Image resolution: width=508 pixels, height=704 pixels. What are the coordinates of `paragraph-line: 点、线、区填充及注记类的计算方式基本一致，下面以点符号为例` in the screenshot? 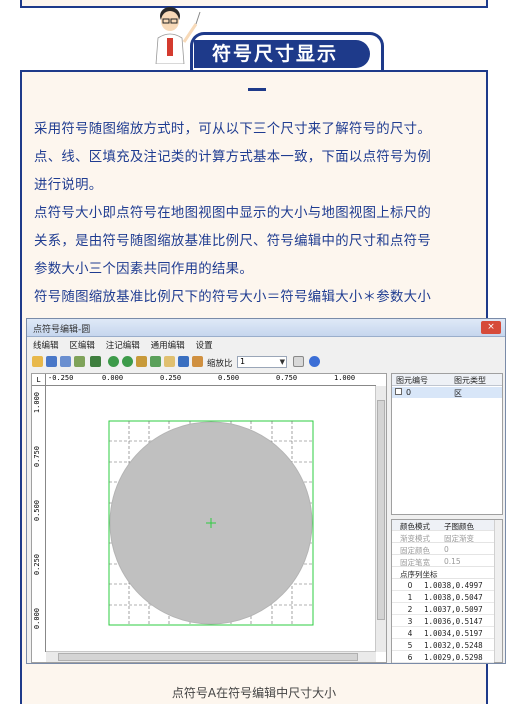 It's located at (233, 157).